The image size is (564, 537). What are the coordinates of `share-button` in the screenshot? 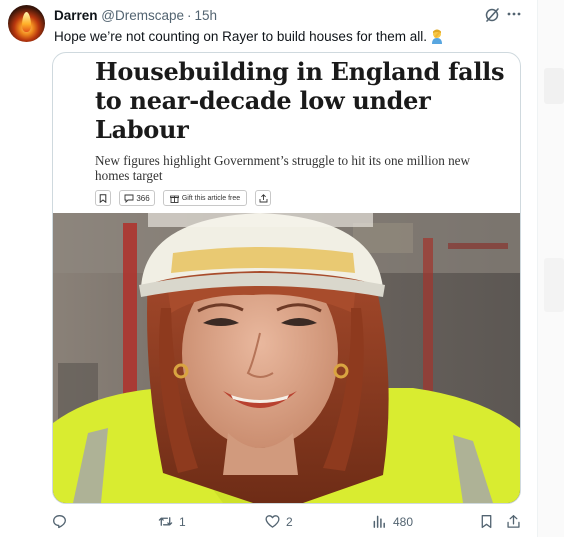 It's located at (513, 521).